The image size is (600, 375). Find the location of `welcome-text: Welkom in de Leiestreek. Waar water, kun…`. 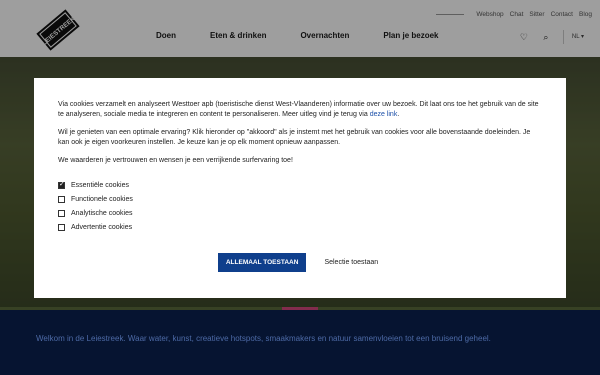

welcome-text: Welkom in de Leiestreek. Waar water, kun… is located at coordinates (263, 338).